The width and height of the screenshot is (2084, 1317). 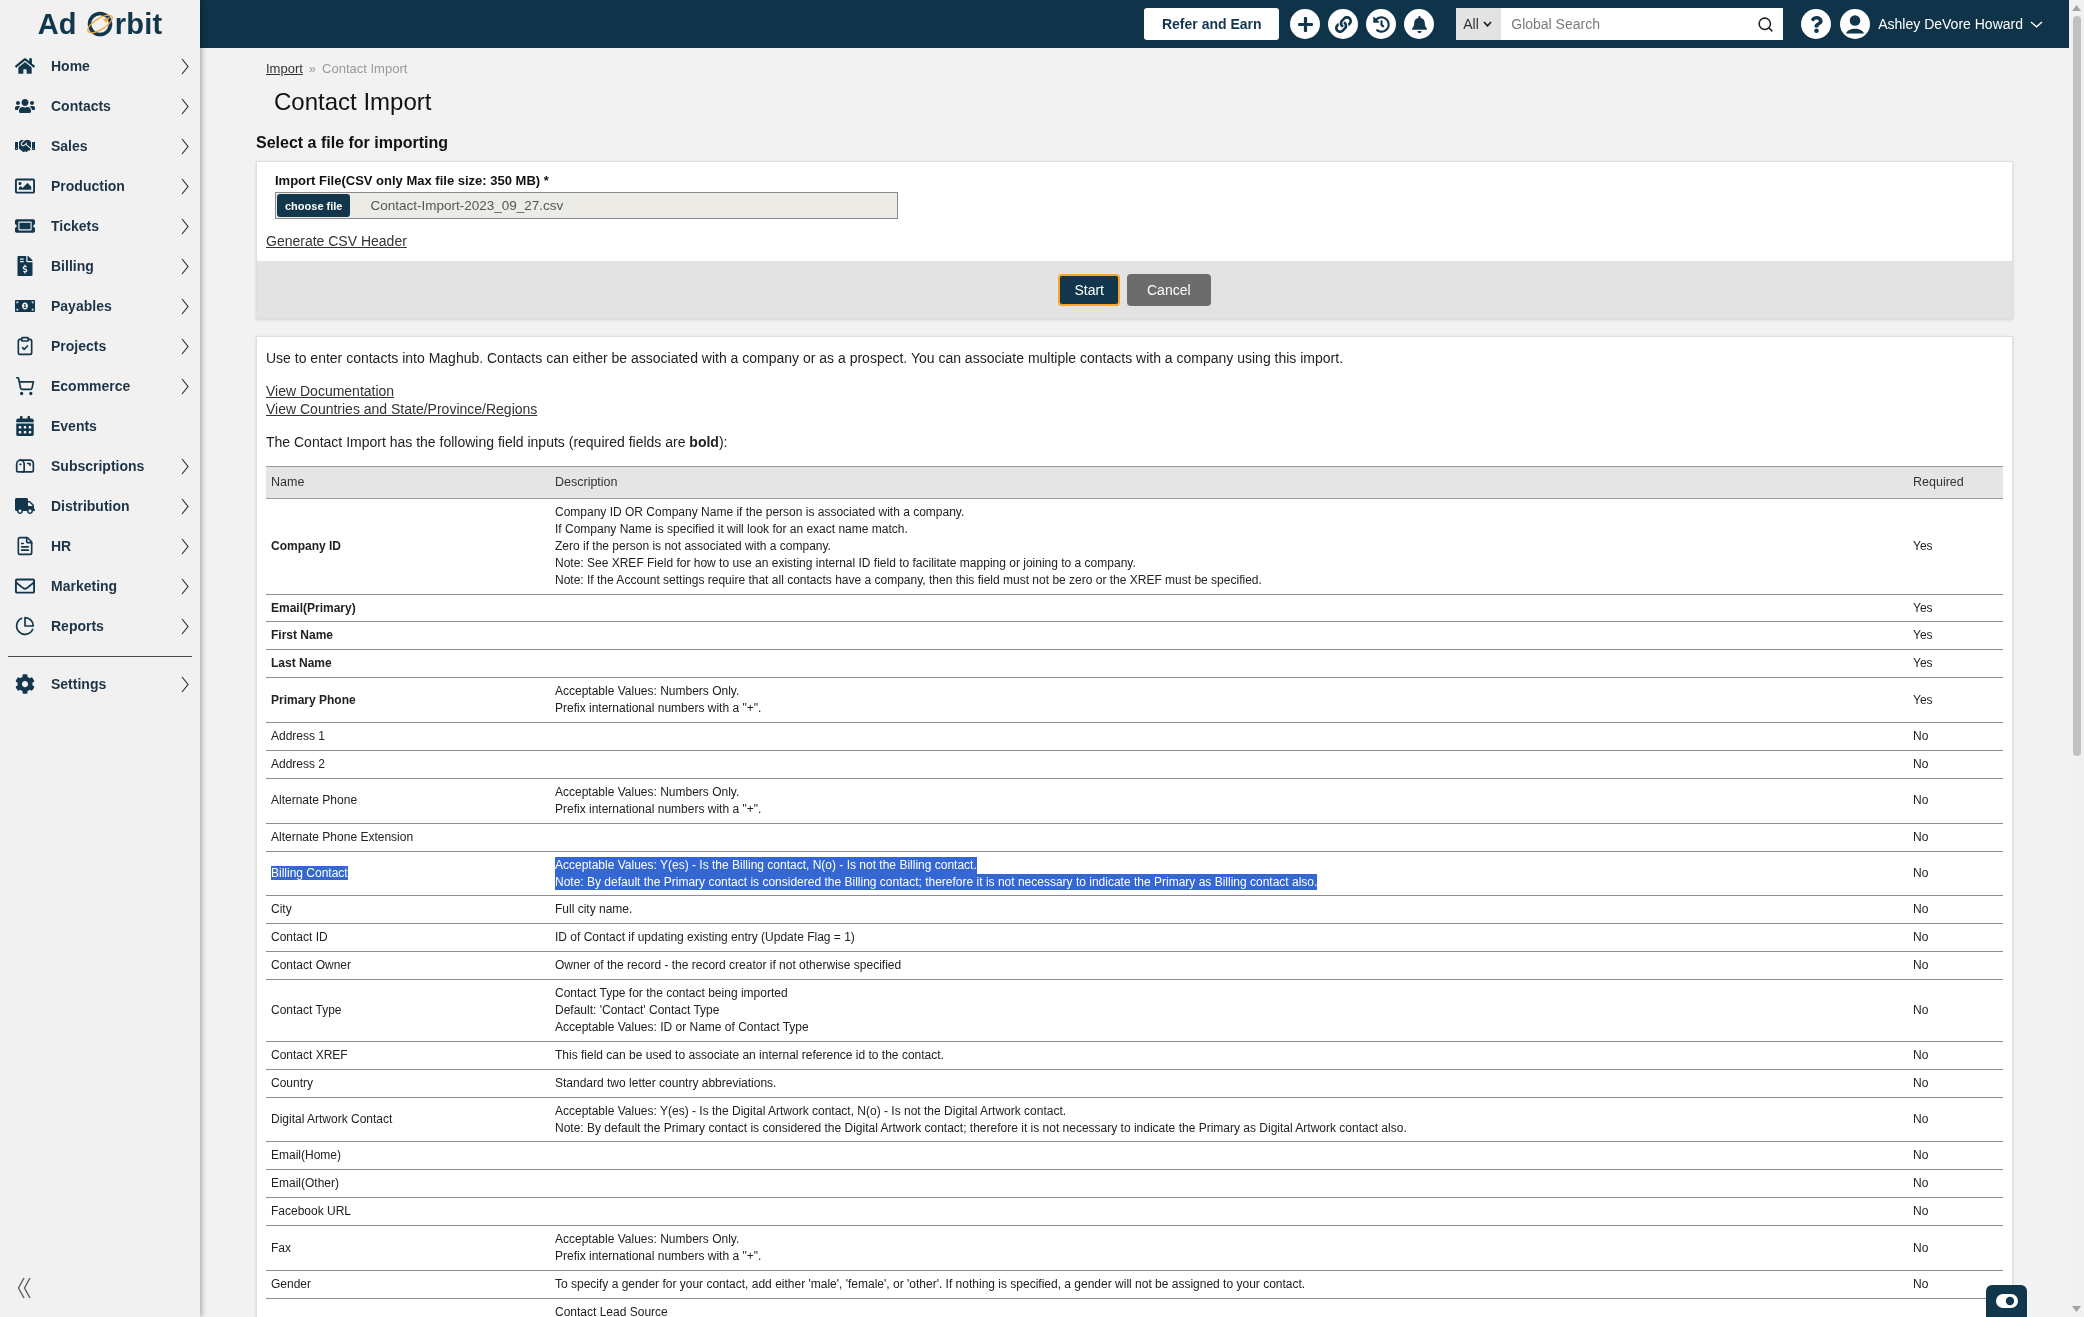 What do you see at coordinates (811, 1111) in the screenshot?
I see `description-line: Acceptable Values: Y(es) - Is the Digital Artwork contact, N(o) - Is not the Digital Artwork contact.` at bounding box center [811, 1111].